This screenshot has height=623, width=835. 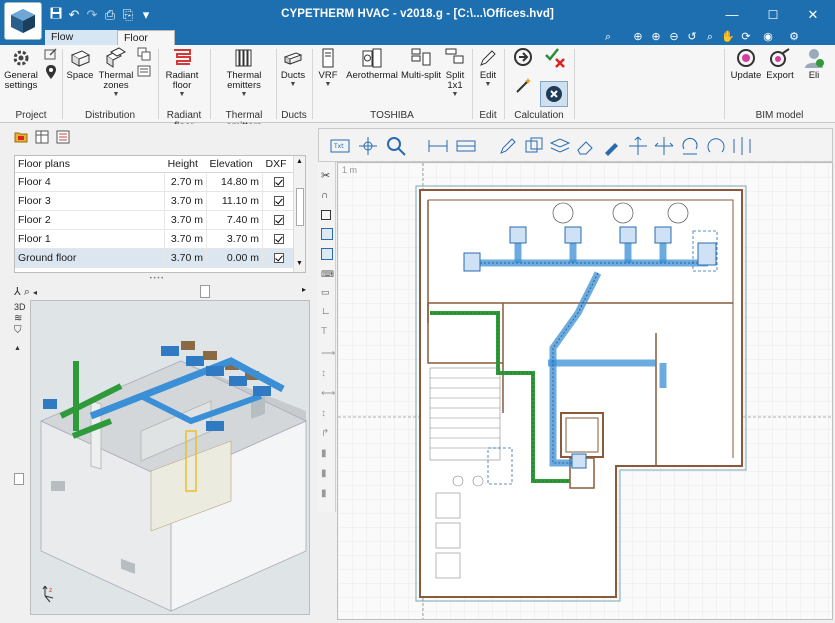 I want to click on cut-icon: ✂, so click(x=327, y=176).